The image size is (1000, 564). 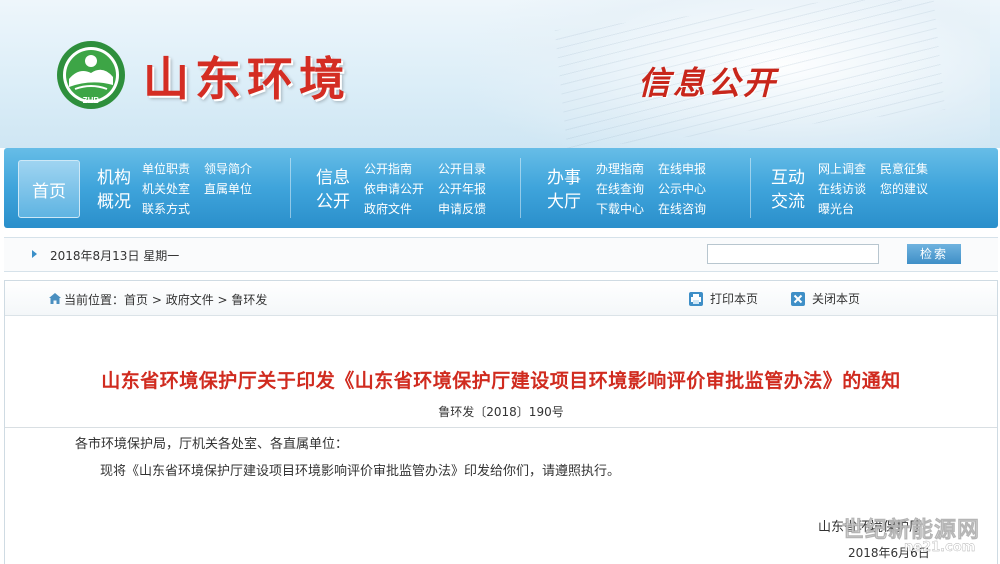 What do you see at coordinates (115, 256) in the screenshot?
I see `current-date: 2018年8月13日 星期一` at bounding box center [115, 256].